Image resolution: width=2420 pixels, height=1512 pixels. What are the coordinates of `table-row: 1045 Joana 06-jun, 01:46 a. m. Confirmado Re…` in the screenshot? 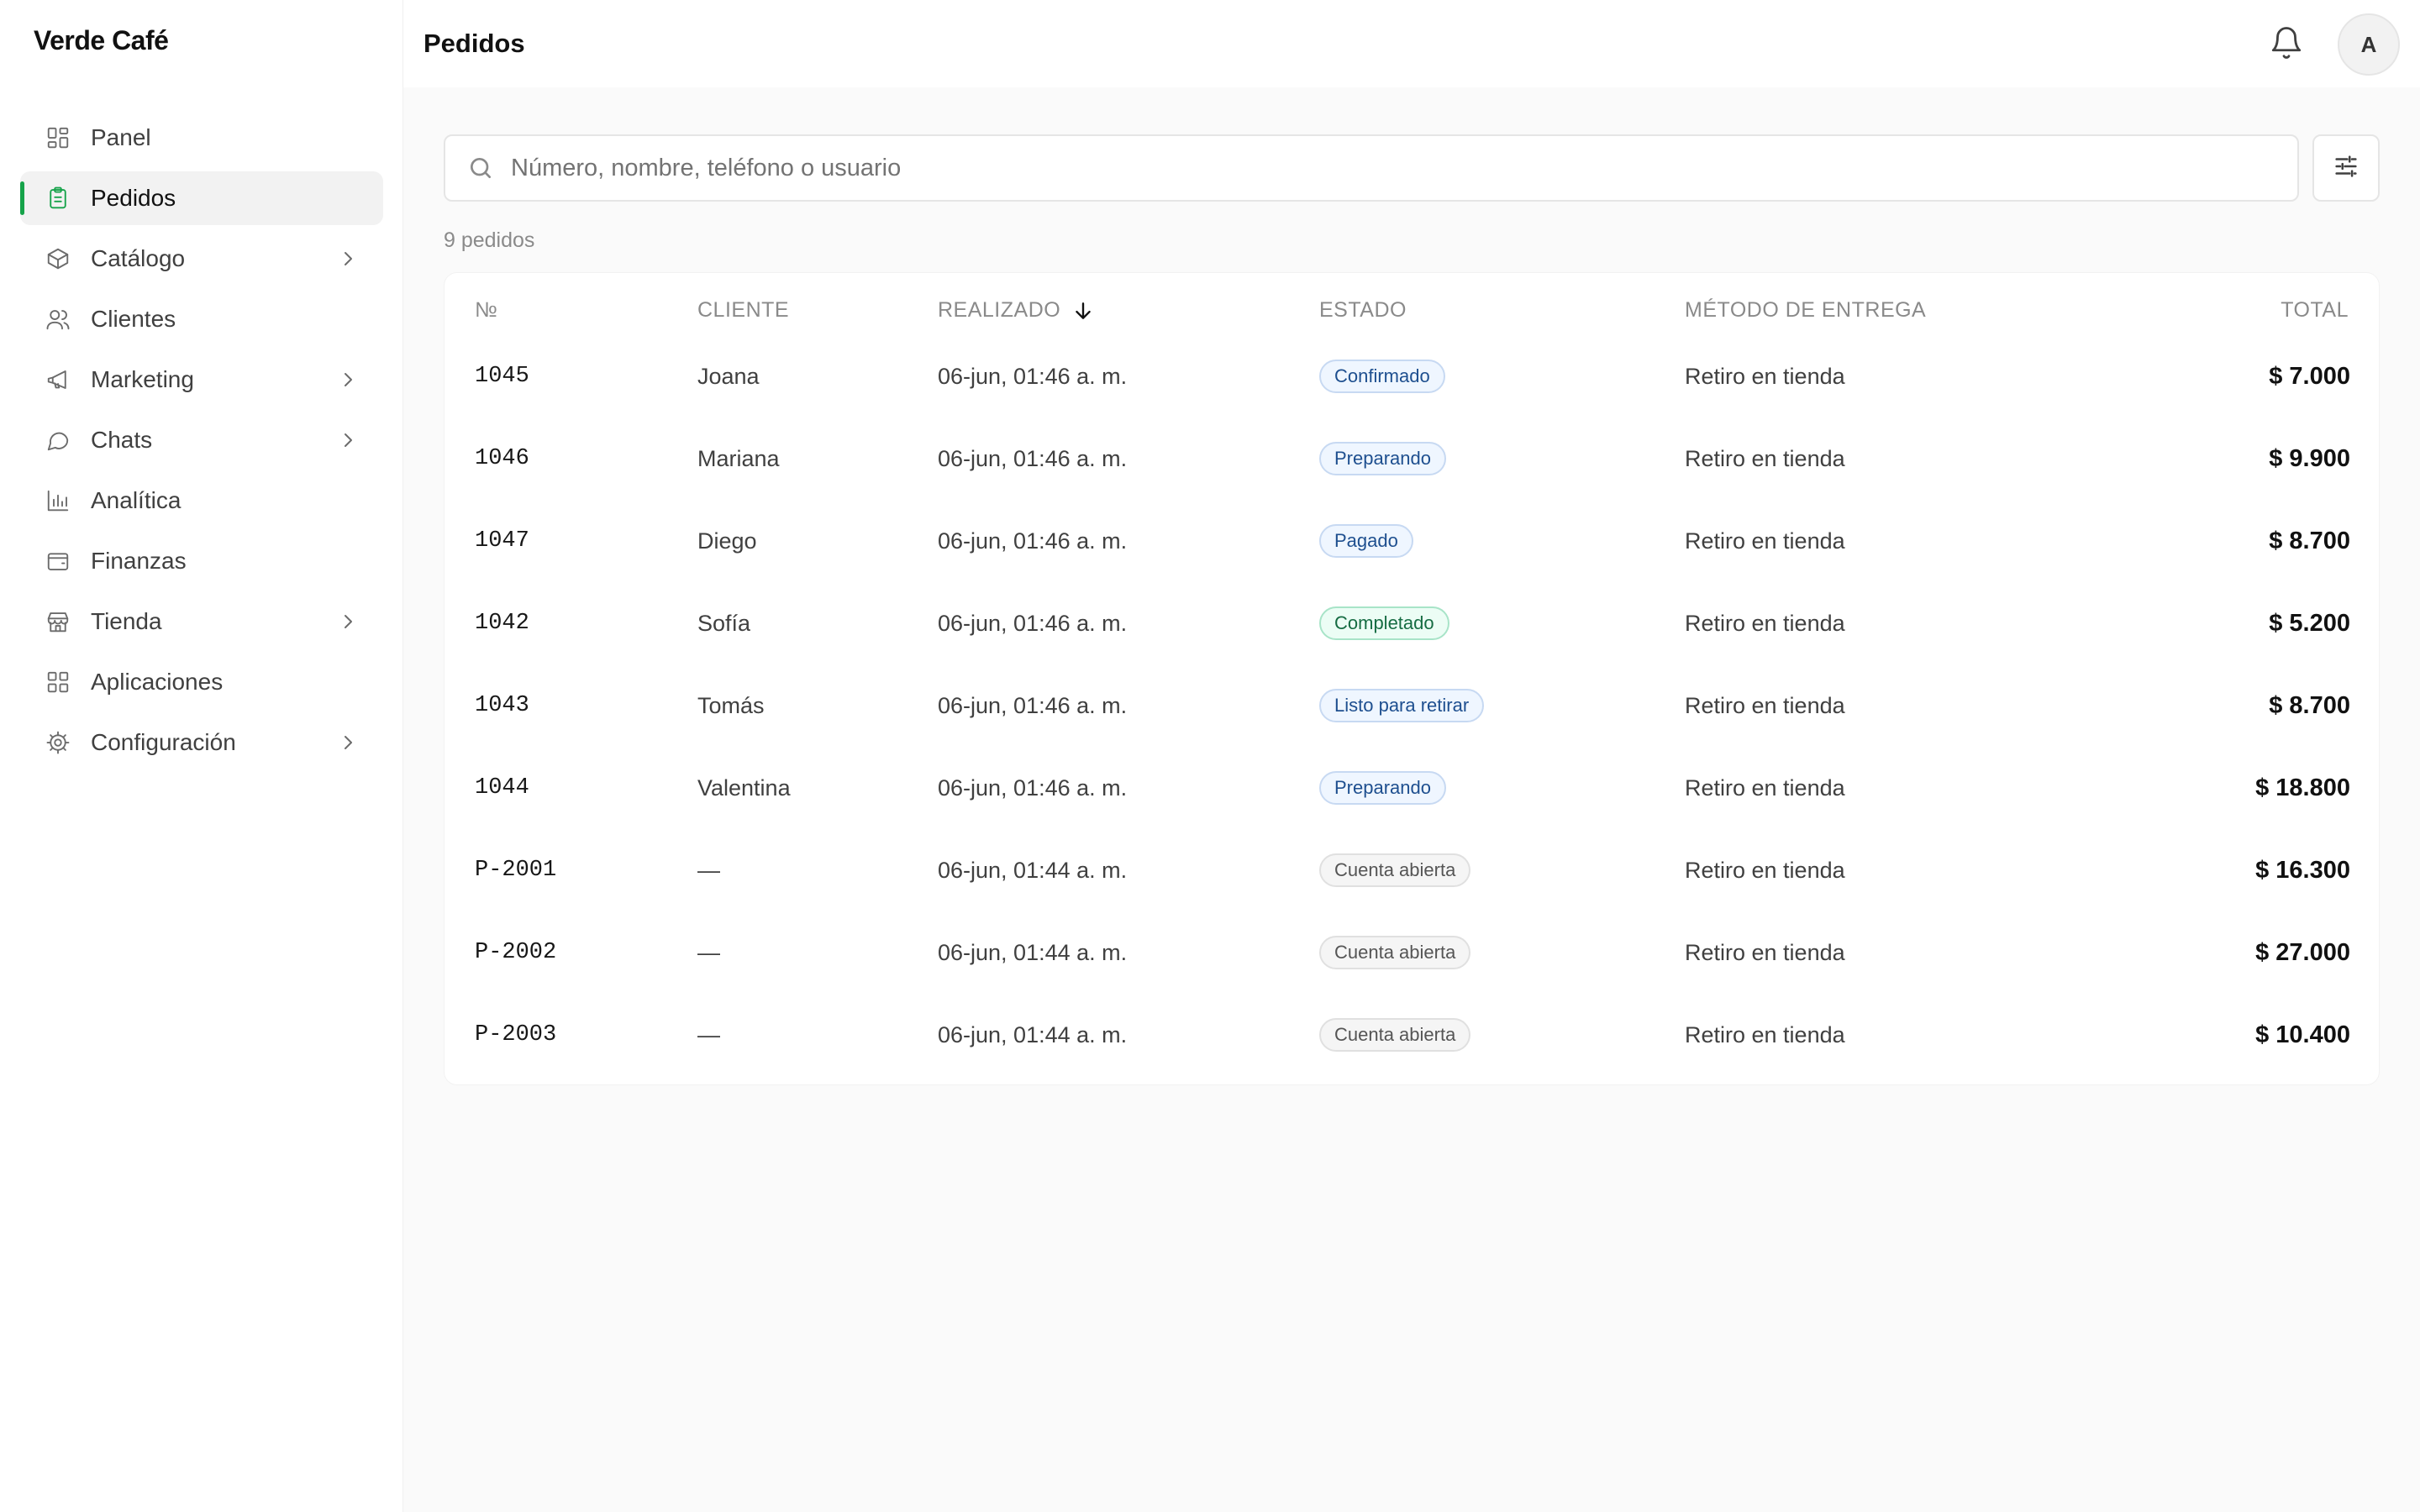 It's located at (1413, 376).